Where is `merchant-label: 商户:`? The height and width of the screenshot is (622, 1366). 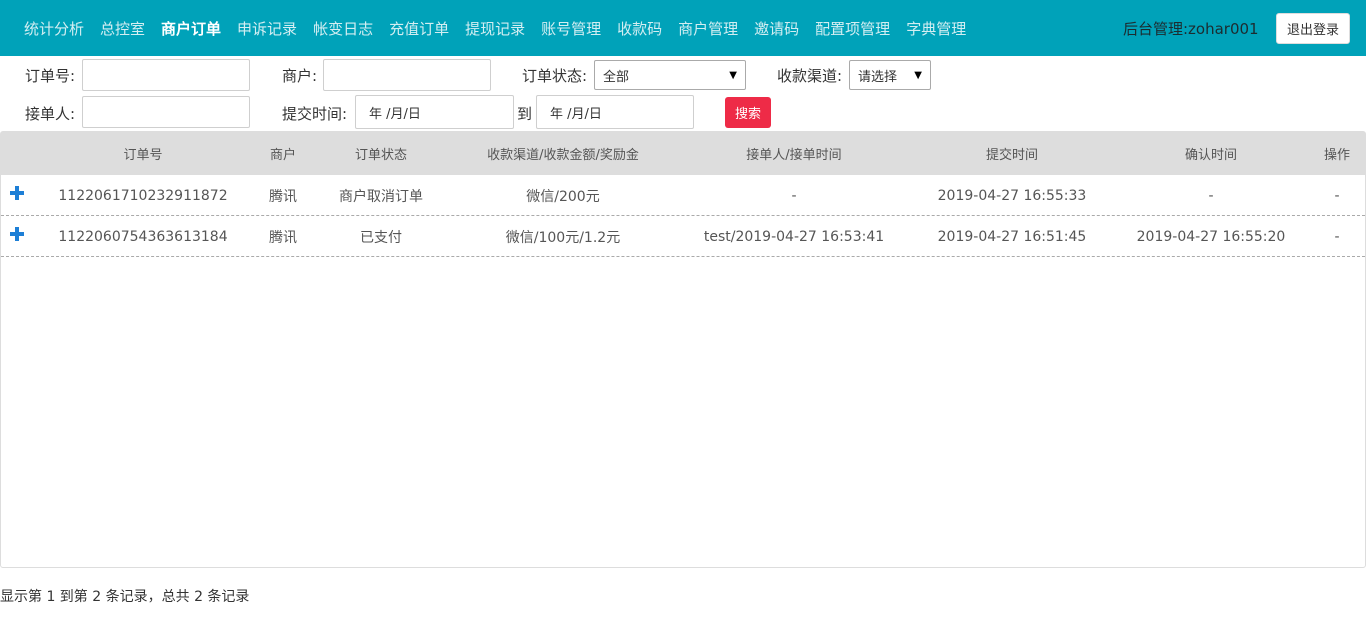
merchant-label: 商户: is located at coordinates (300, 76).